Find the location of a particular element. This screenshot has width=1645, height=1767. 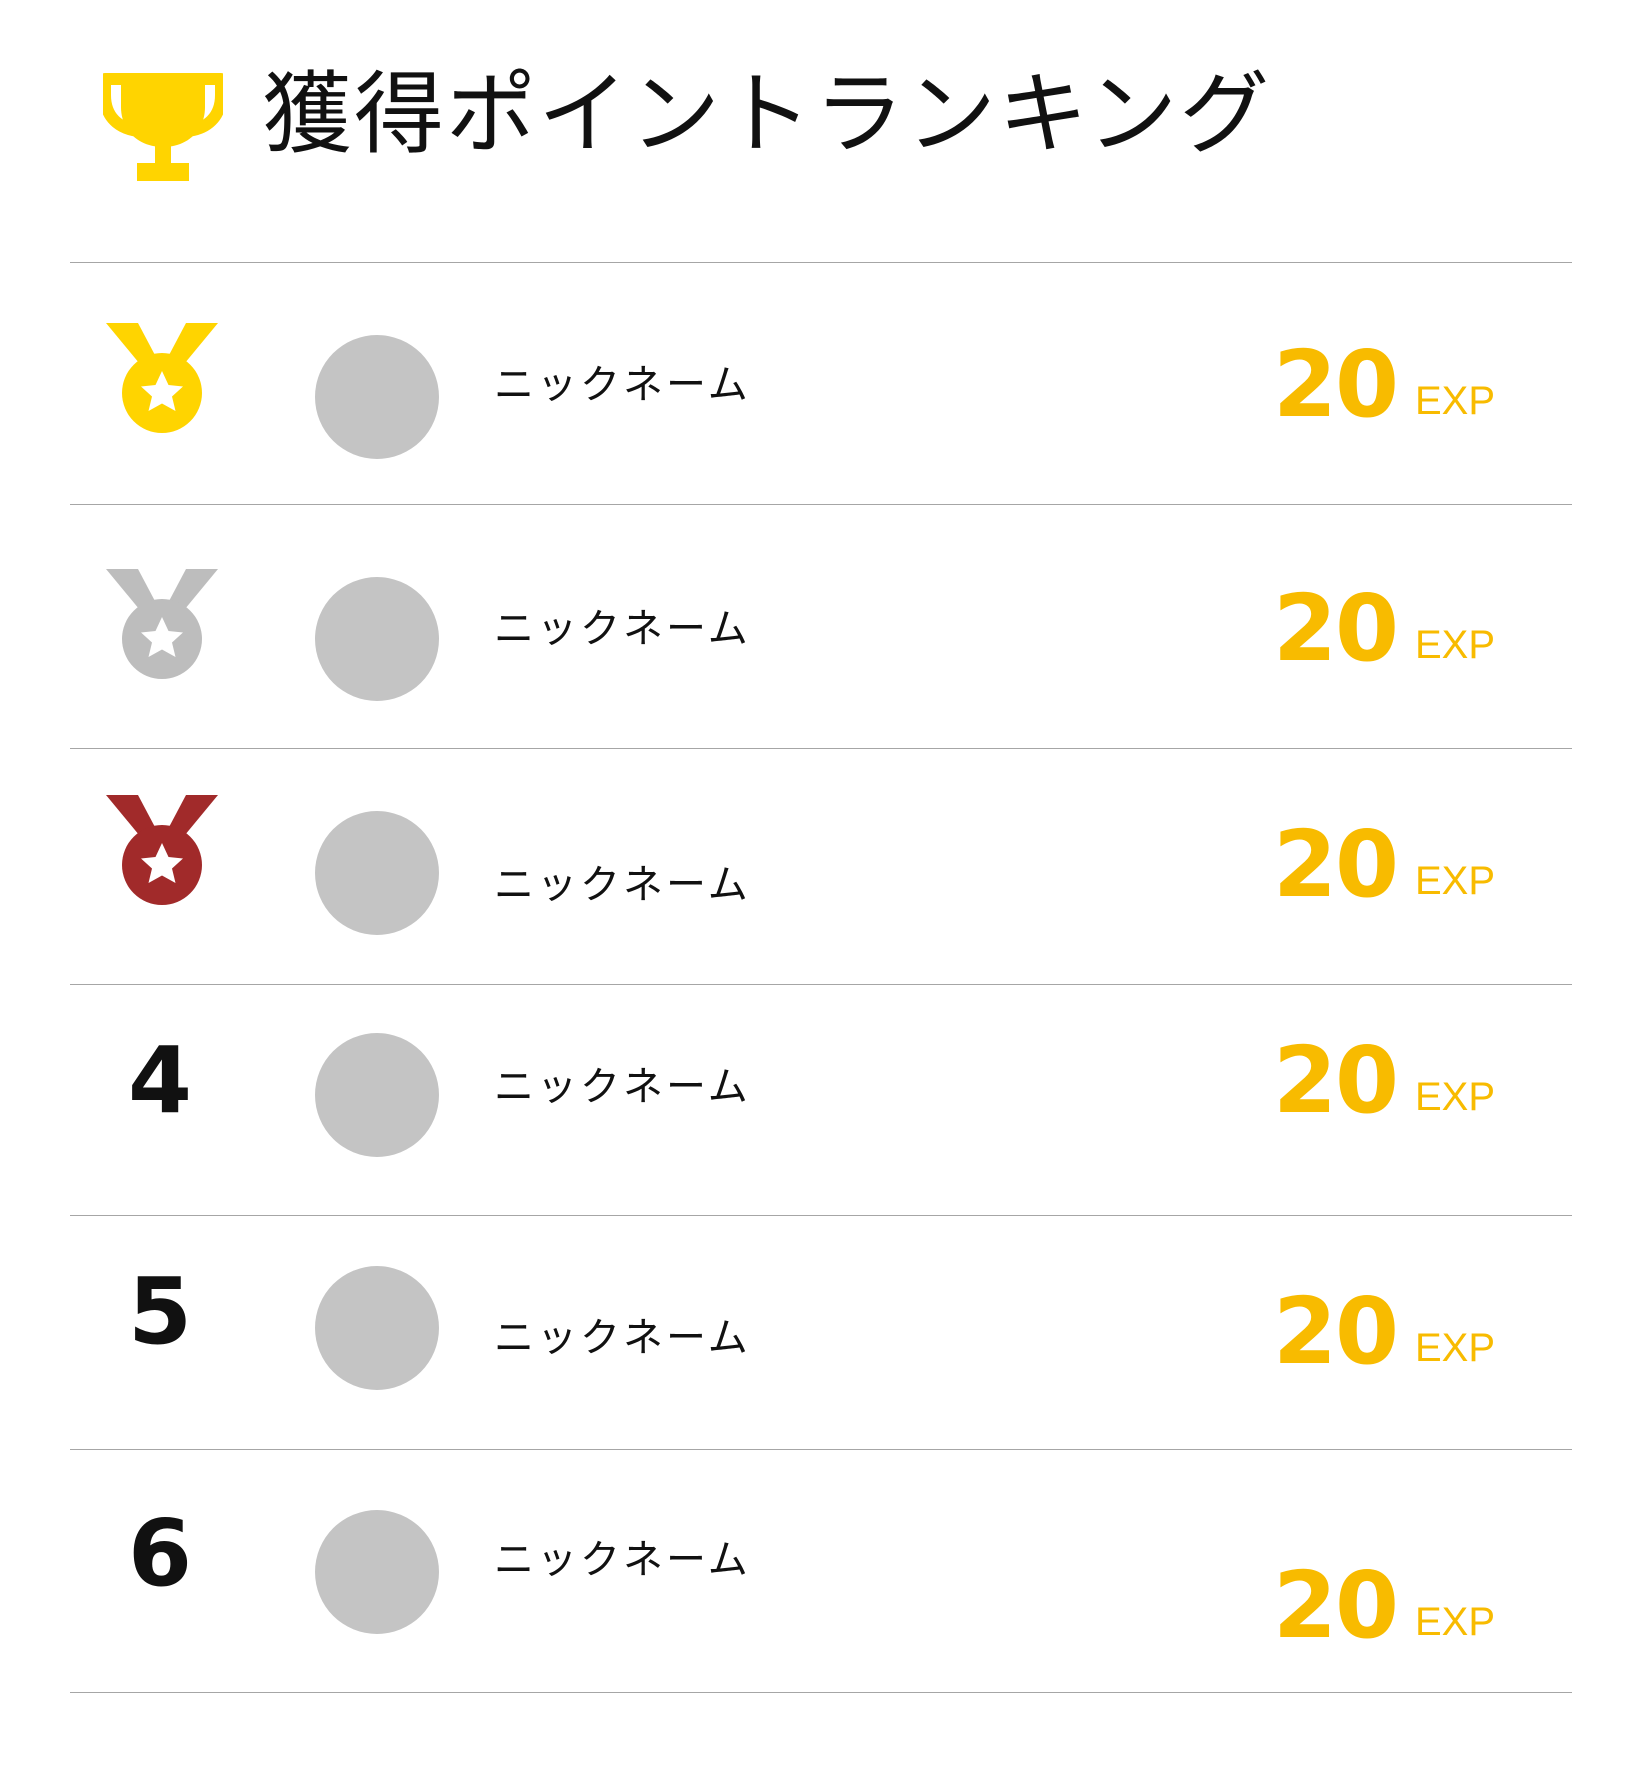

page-title: 獲得ポイントランキング is located at coordinates (767, 114).